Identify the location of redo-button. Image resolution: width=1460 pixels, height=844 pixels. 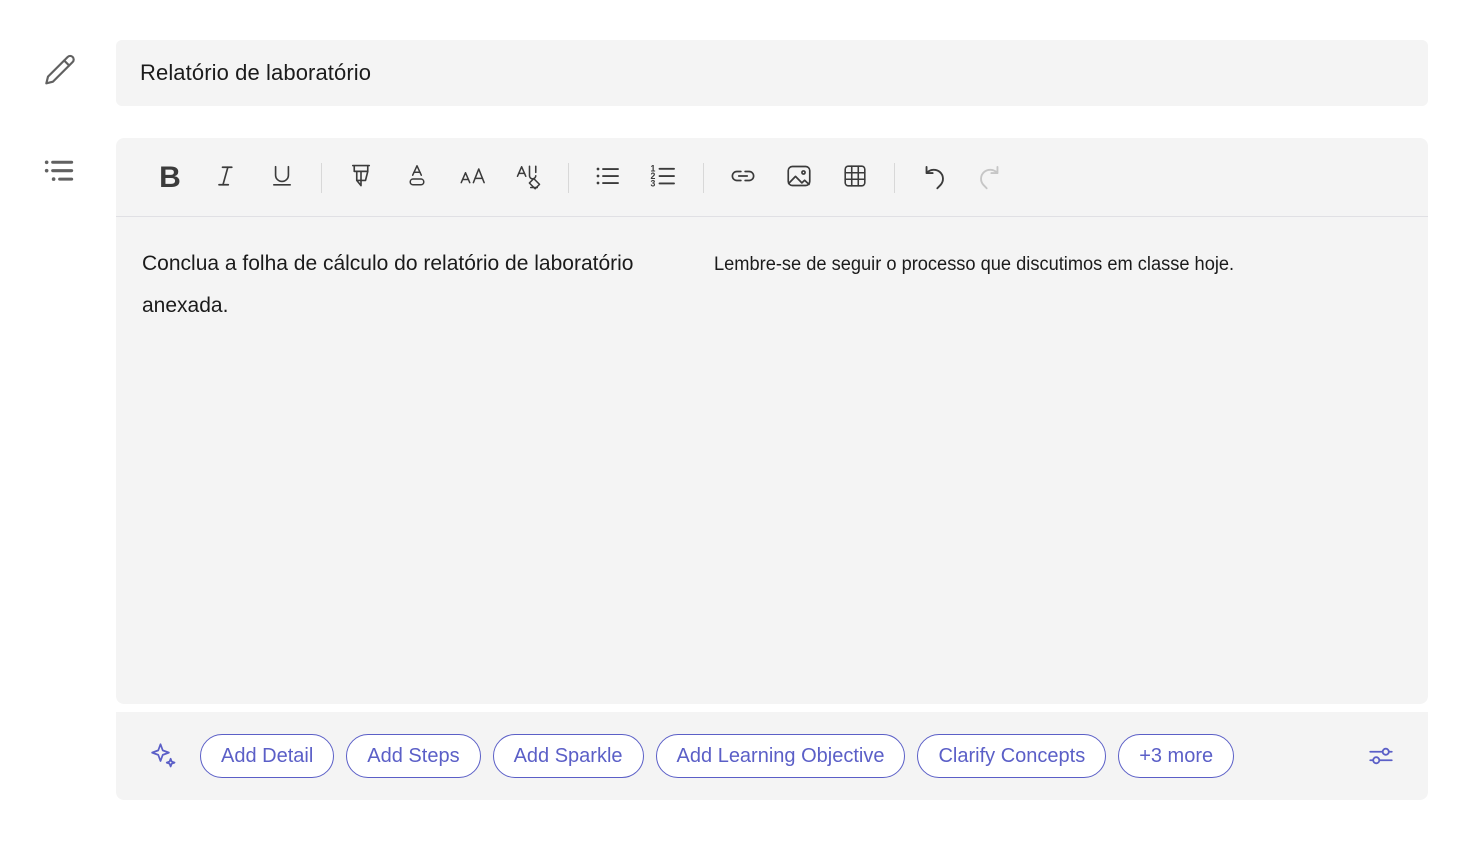
(990, 178).